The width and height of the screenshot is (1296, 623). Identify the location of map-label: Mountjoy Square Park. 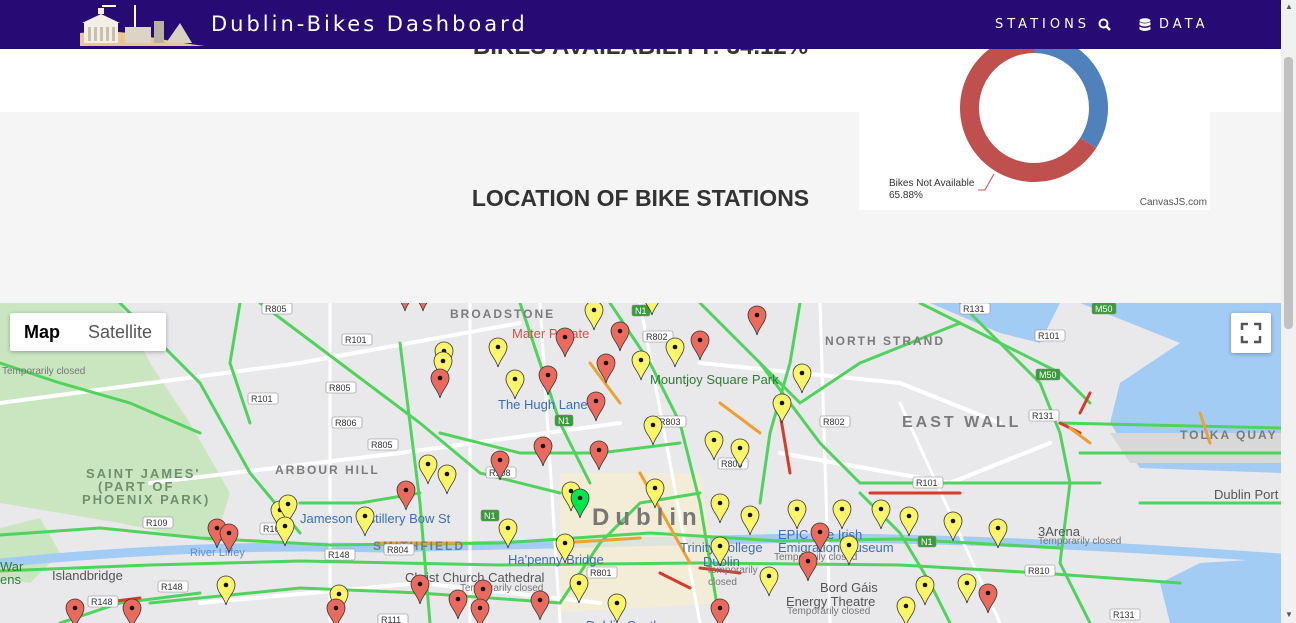
(714, 379).